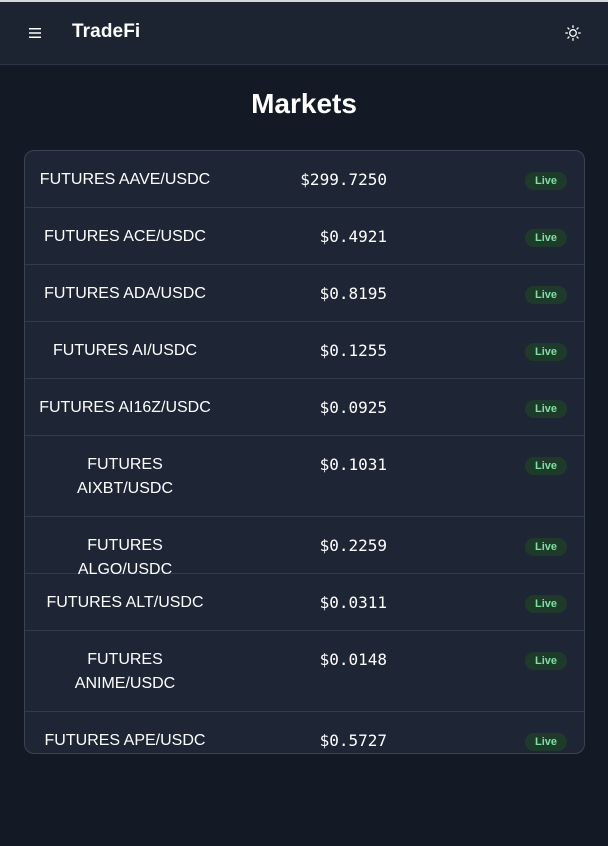 This screenshot has height=846, width=608. Describe the element at coordinates (304, 293) in the screenshot. I see `market-row: FUTURES ADA/USDC $0.8195 Live` at that location.